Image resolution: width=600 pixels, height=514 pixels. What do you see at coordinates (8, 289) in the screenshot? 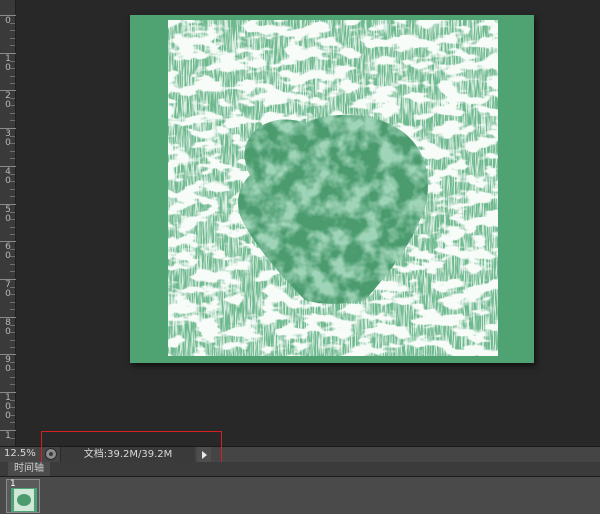
I see `ruler-label: 7 0` at bounding box center [8, 289].